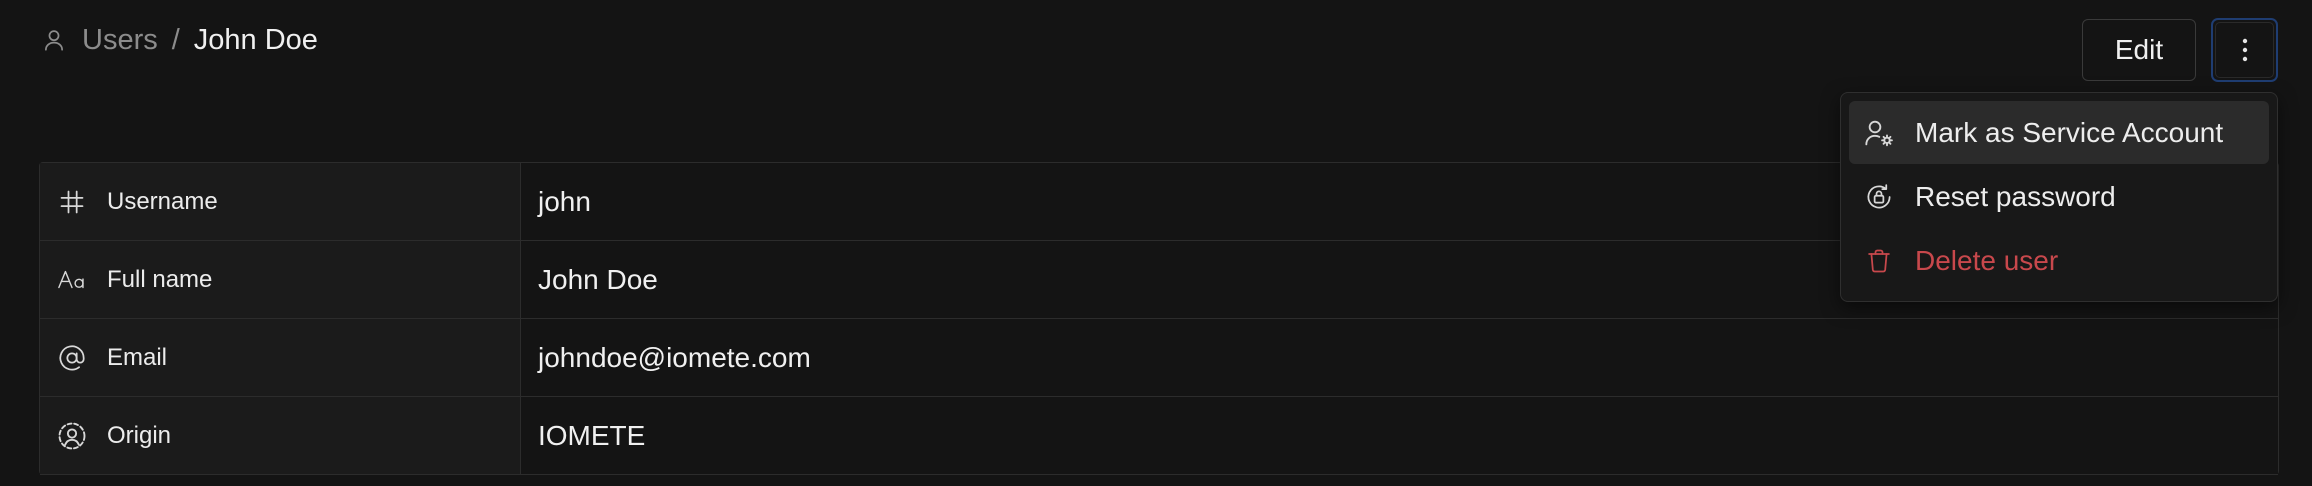  I want to click on label-cell: Email, so click(280, 357).